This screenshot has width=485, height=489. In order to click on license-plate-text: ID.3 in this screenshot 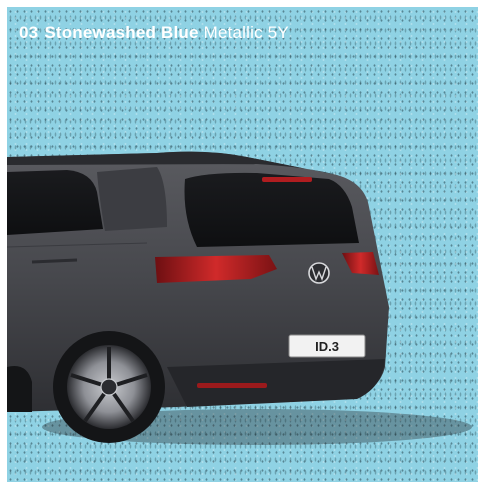, I will do `click(327, 346)`.